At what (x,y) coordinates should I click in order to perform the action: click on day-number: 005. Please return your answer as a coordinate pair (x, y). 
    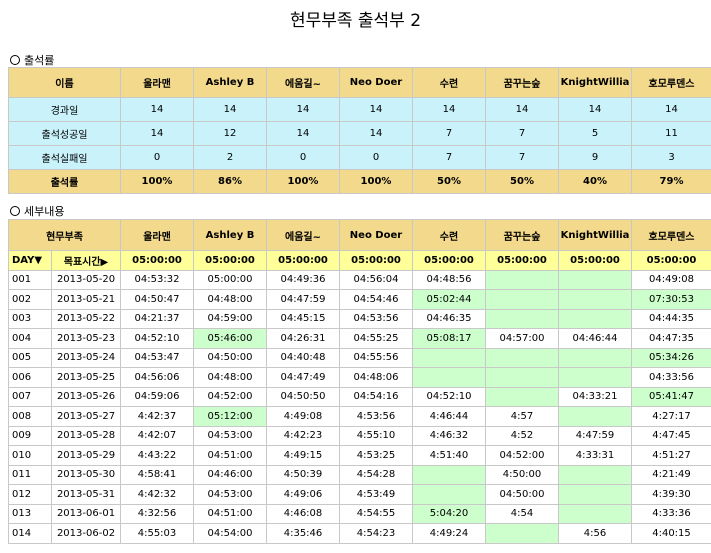
    Looking at the image, I should click on (30, 357).